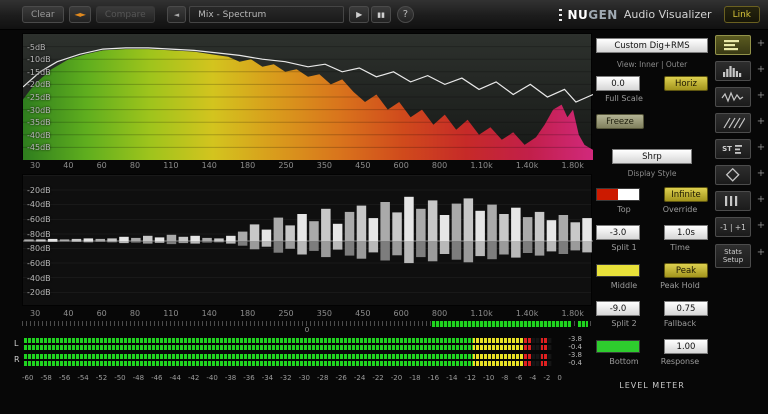  Describe the element at coordinates (624, 323) in the screenshot. I see `split2-label: Split 2` at that location.